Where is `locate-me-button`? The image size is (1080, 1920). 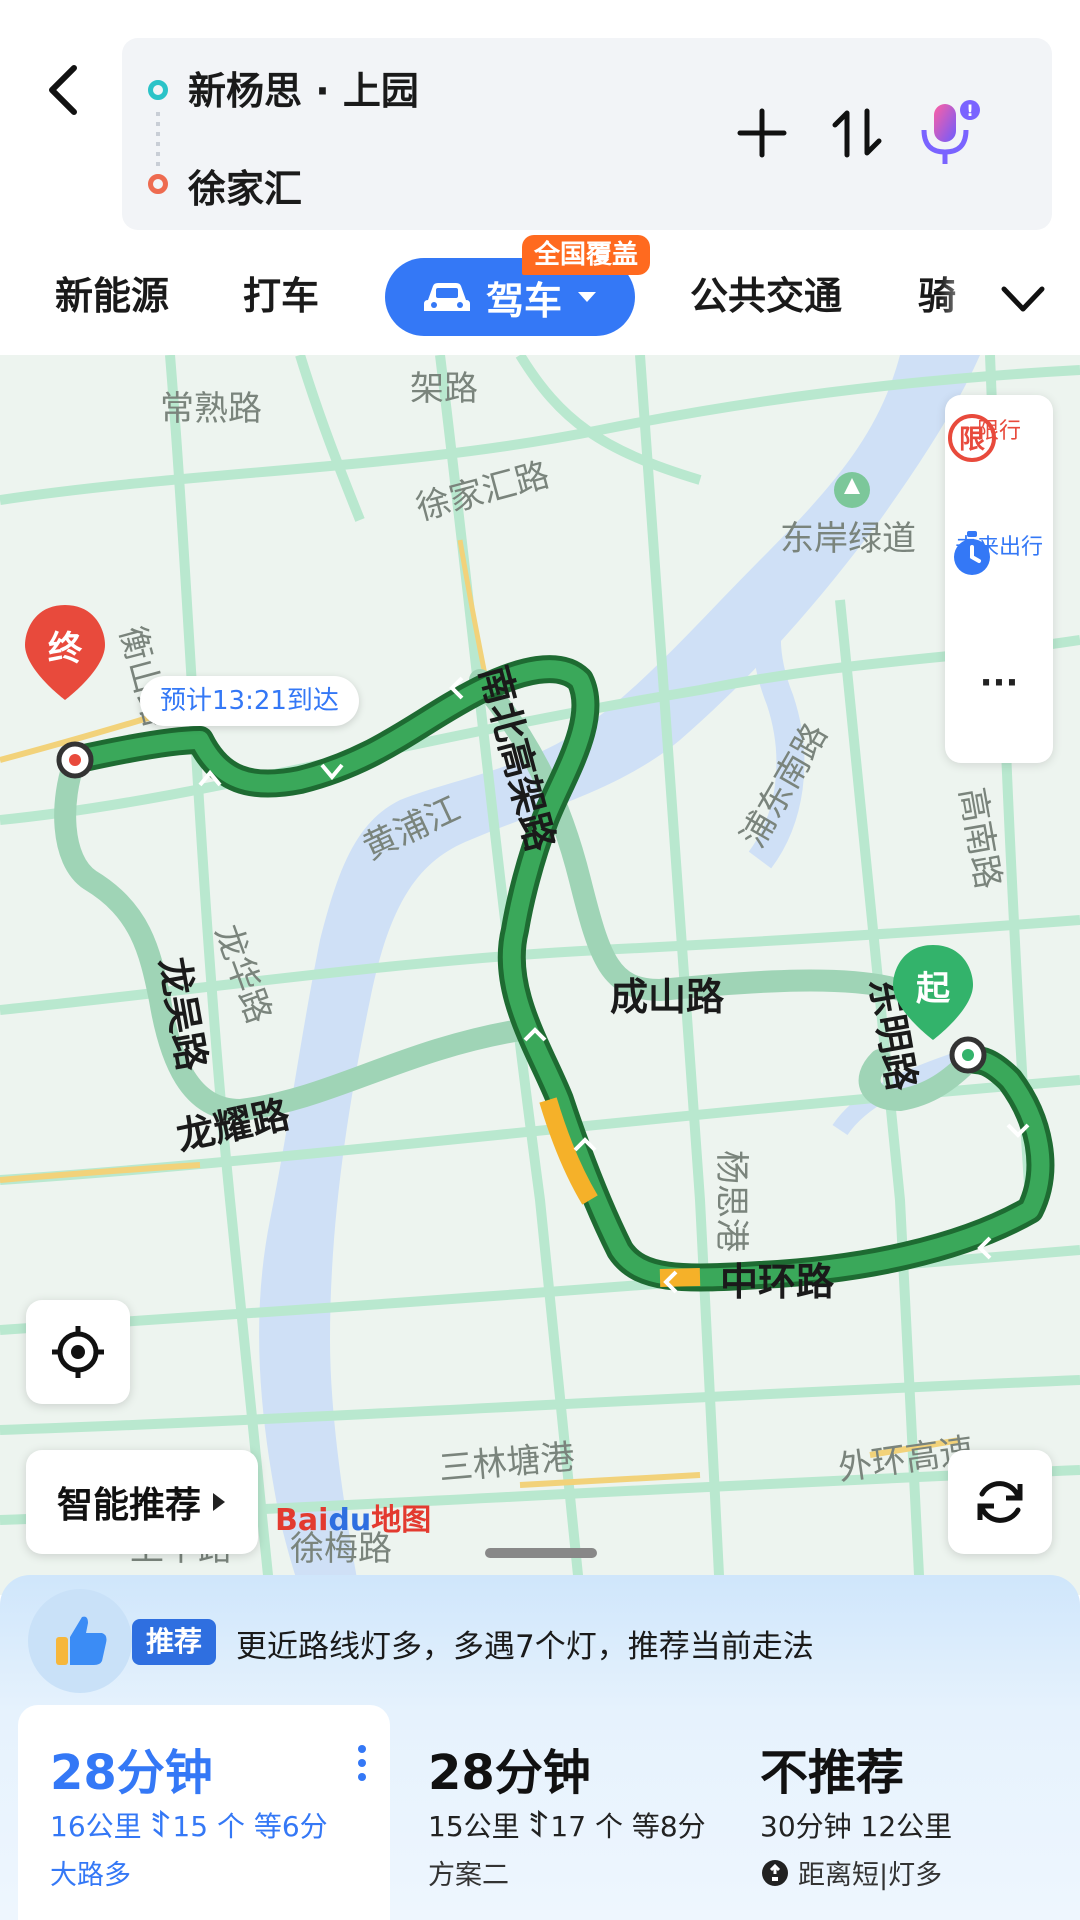 locate-me-button is located at coordinates (78, 1352).